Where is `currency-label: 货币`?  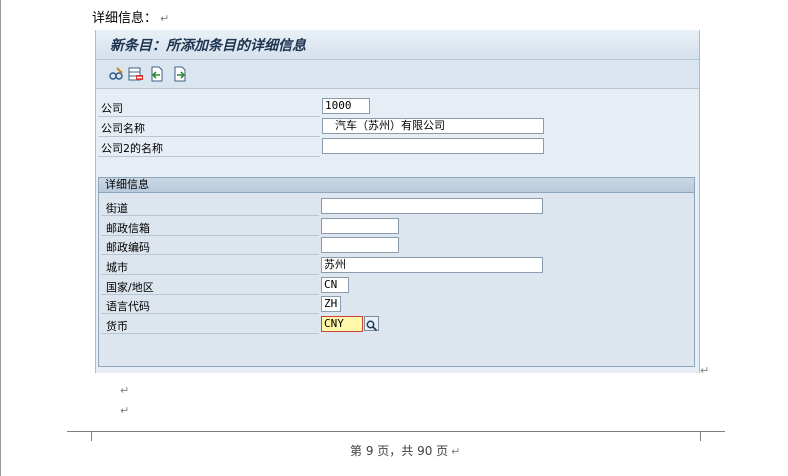
currency-label: 货币 is located at coordinates (117, 326).